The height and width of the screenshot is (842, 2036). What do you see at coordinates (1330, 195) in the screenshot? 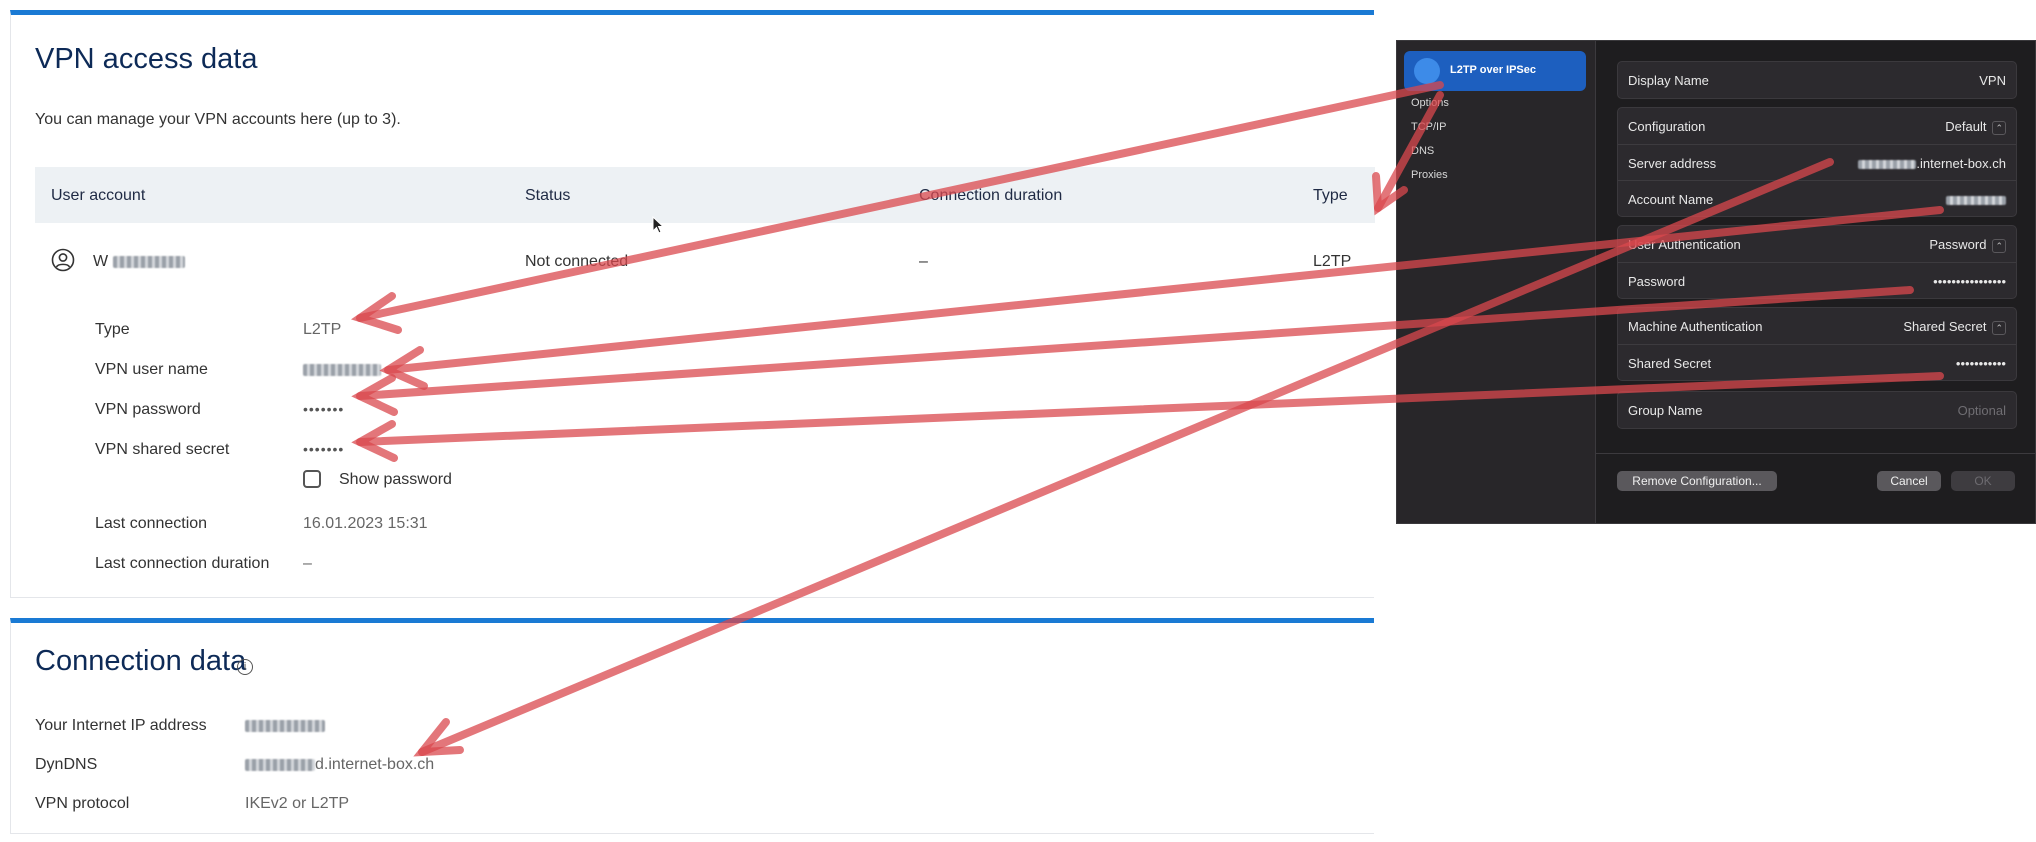
I see `col-type: Type` at bounding box center [1330, 195].